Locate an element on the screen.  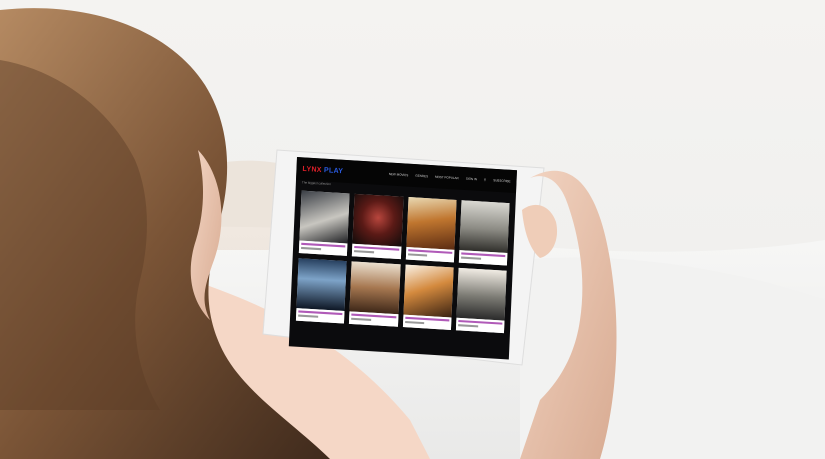
nav-item-subscribe: SUBSCRIBE is located at coordinates (502, 180).